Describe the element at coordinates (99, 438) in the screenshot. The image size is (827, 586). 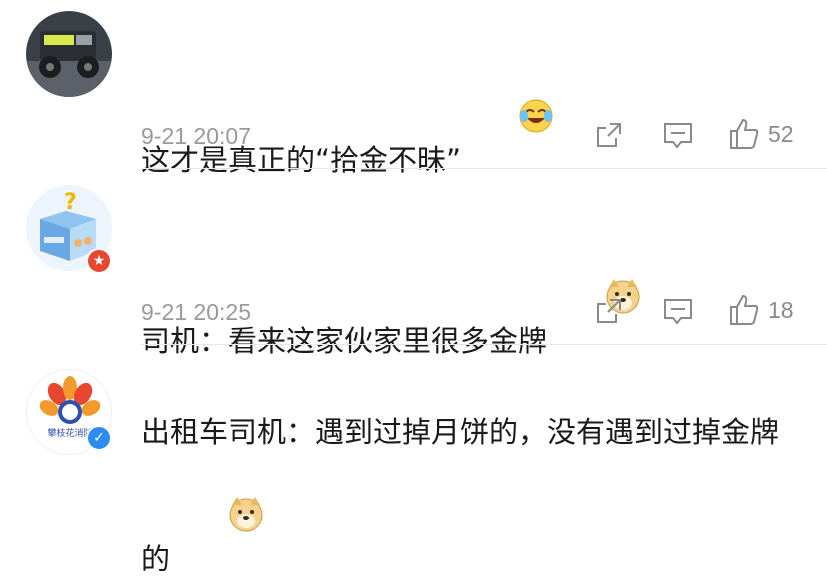
I see `blue-verified-badge: ✓` at that location.